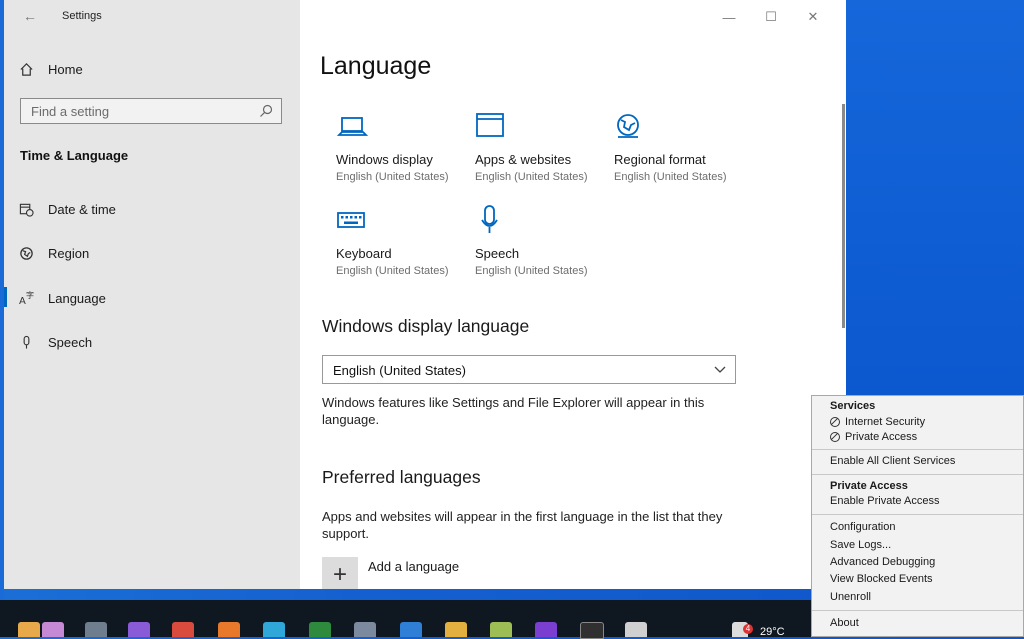 The height and width of the screenshot is (639, 1024). I want to click on language-icon: A字, so click(26, 298).